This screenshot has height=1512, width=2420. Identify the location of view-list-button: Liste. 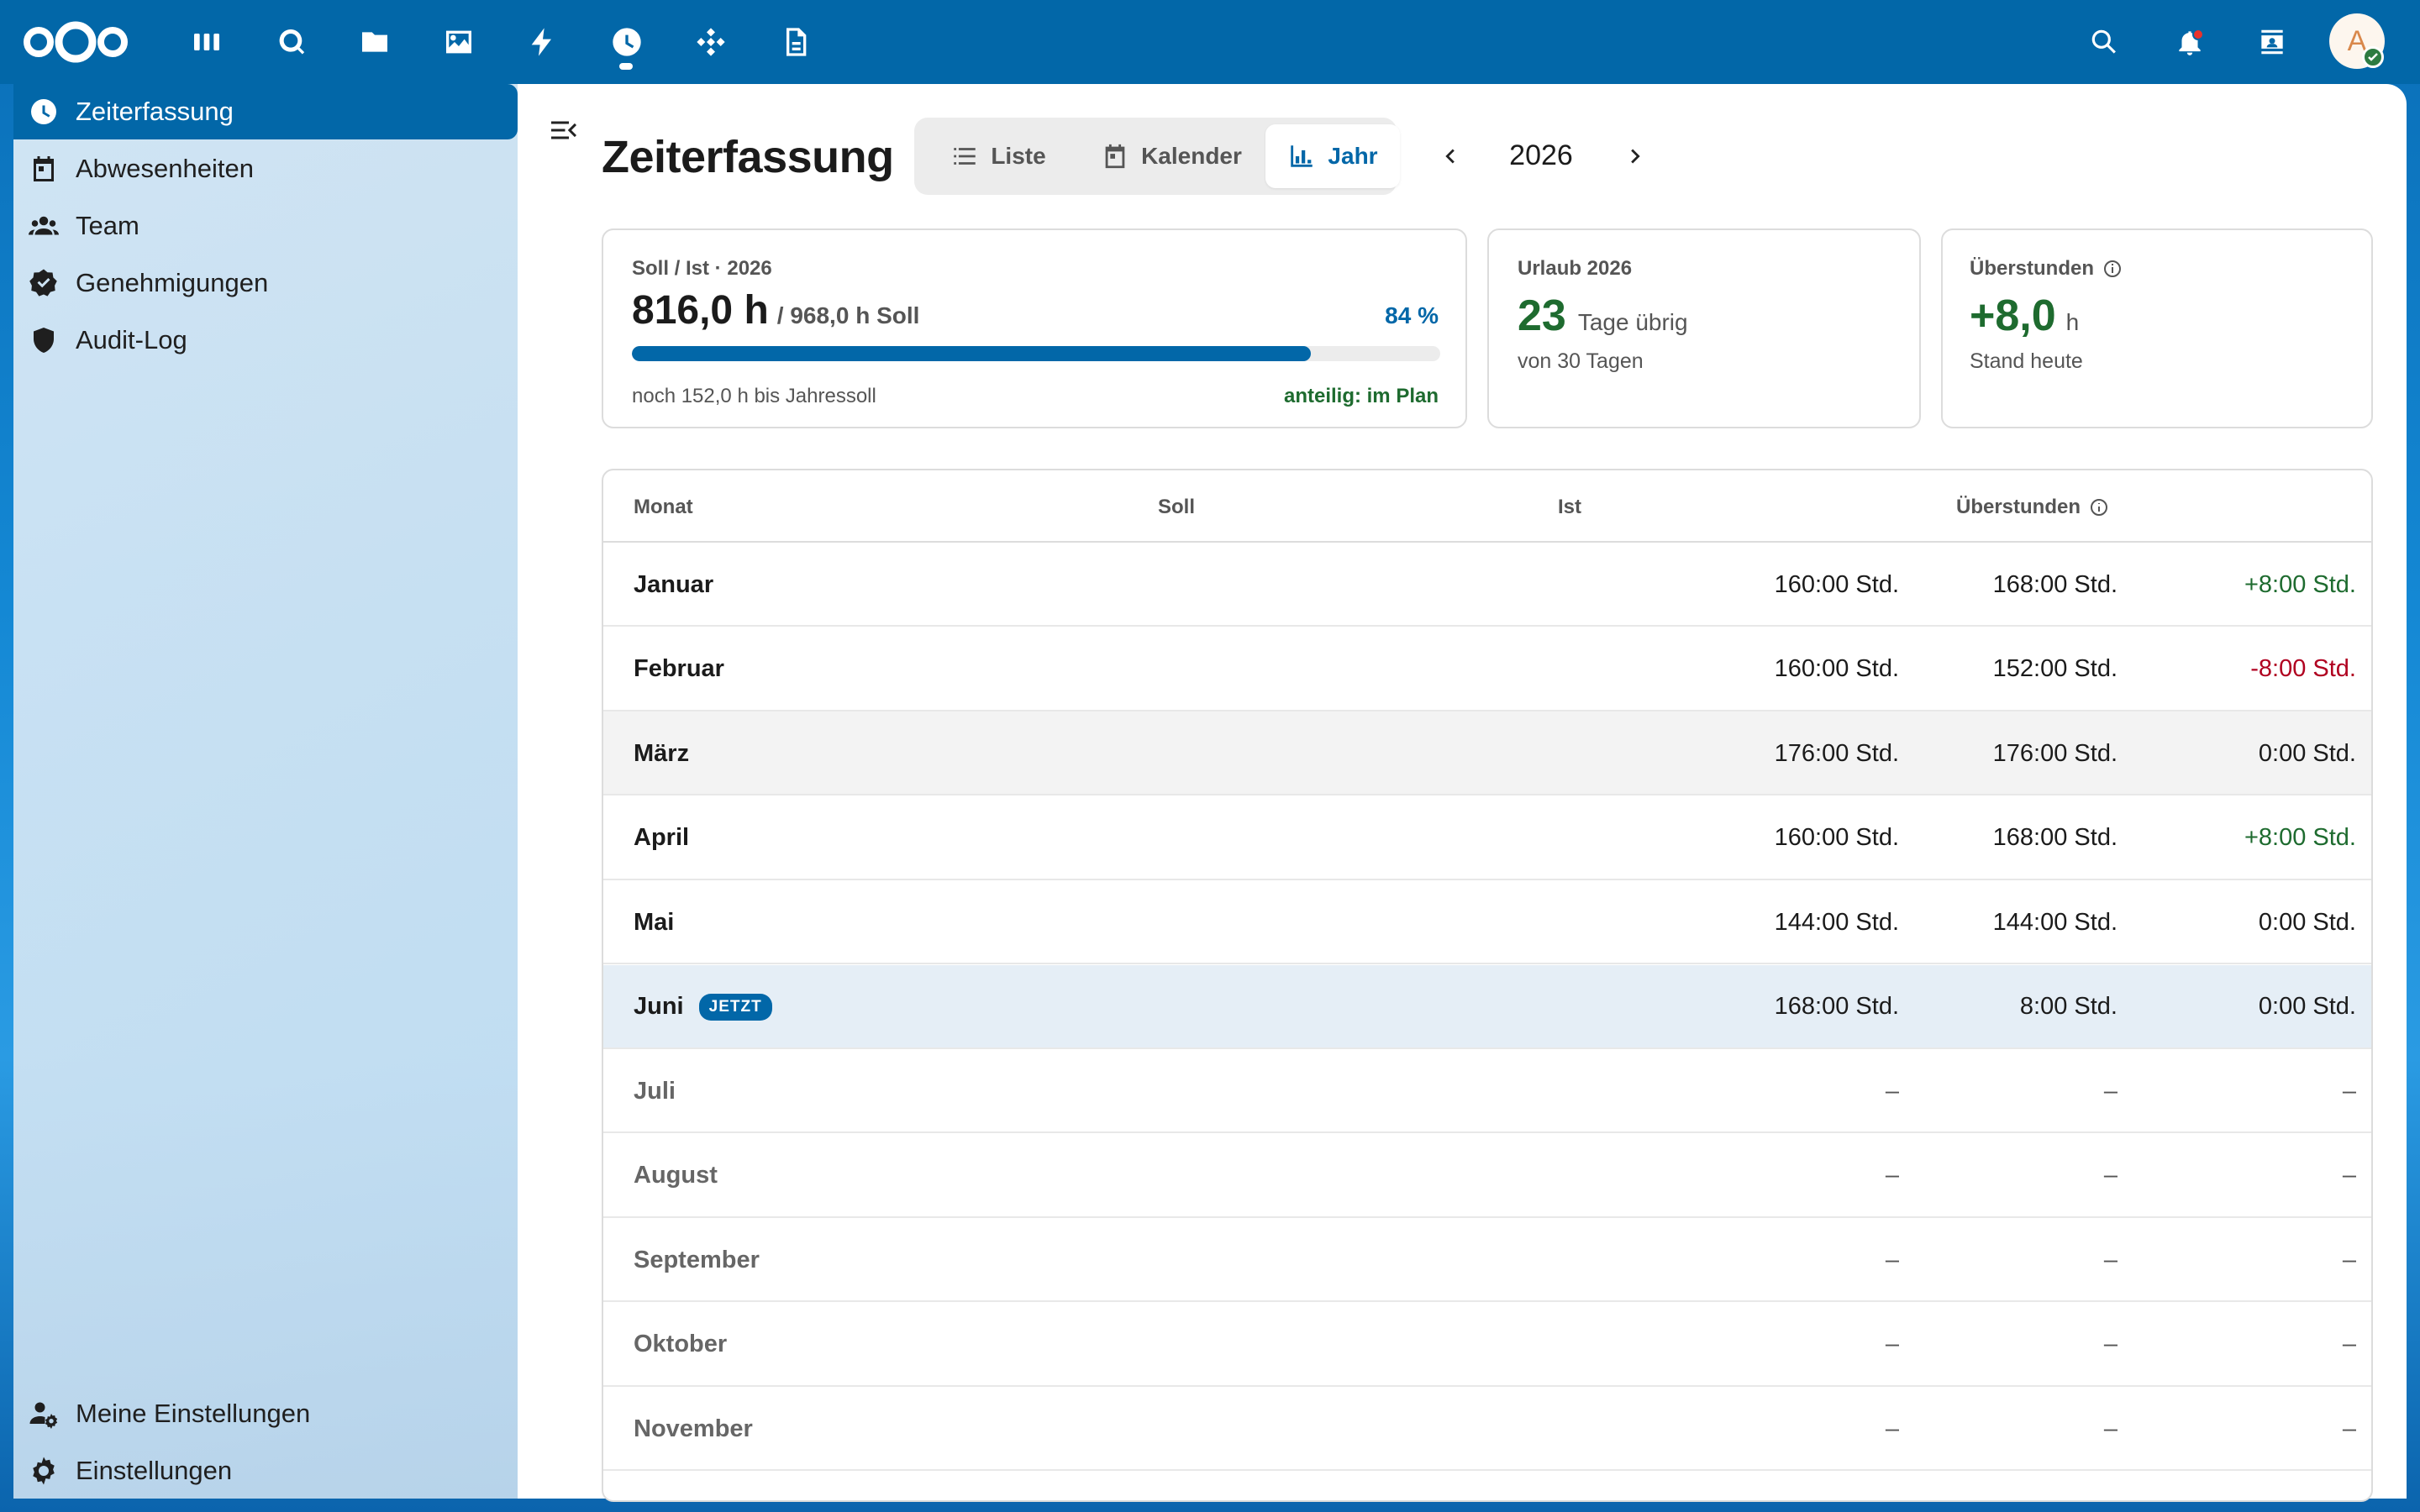
(998, 156).